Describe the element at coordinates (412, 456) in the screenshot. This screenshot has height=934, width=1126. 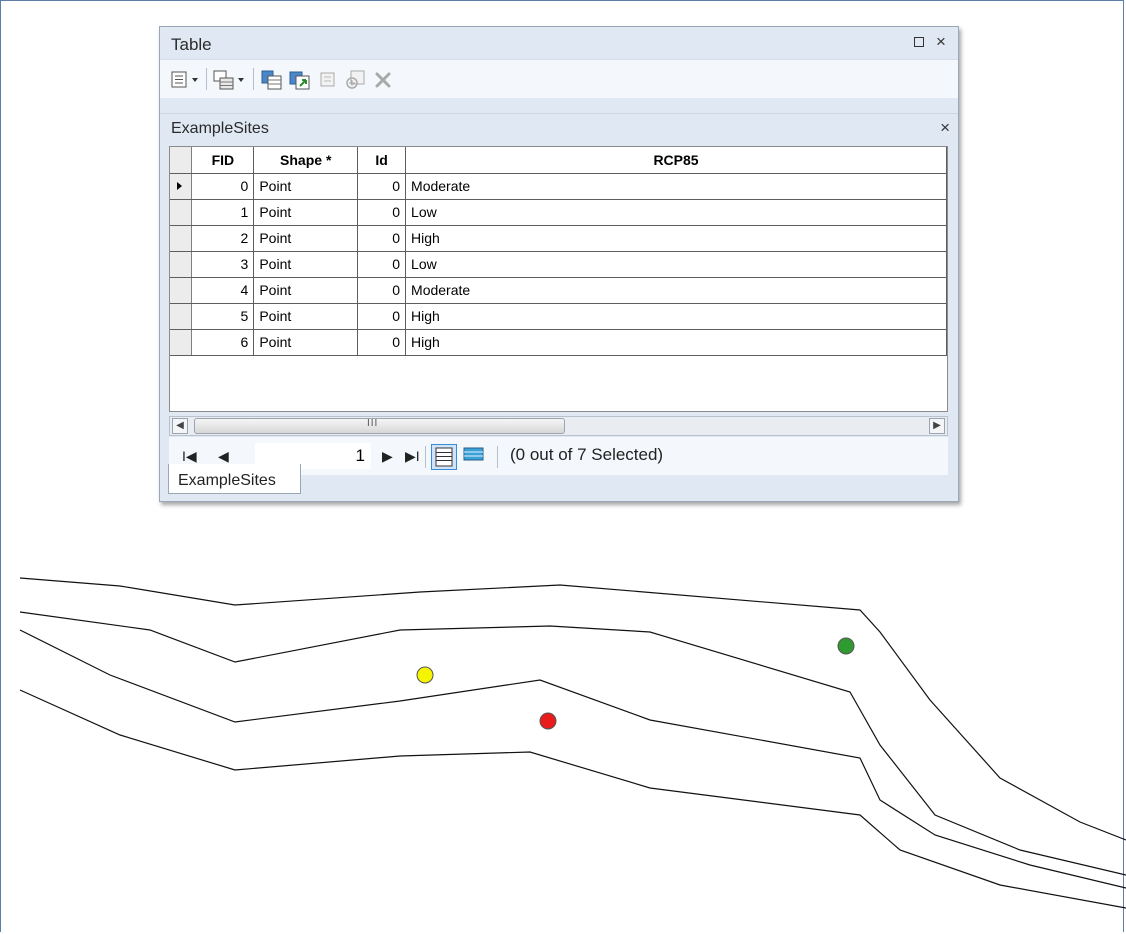
I see `last-record-button: ▶I` at that location.